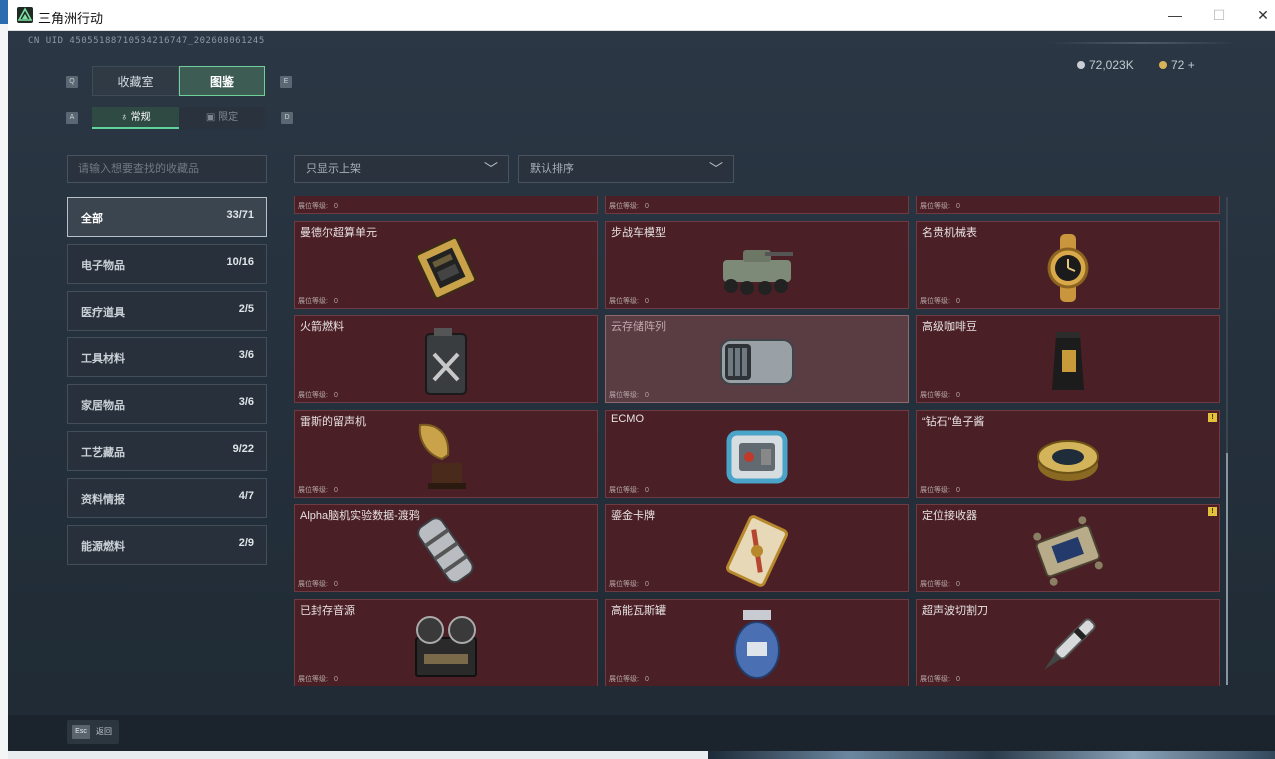 This screenshot has height=759, width=1275. I want to click on item-card: 超声波切割刀 展位等级: 0, so click(1068, 642).